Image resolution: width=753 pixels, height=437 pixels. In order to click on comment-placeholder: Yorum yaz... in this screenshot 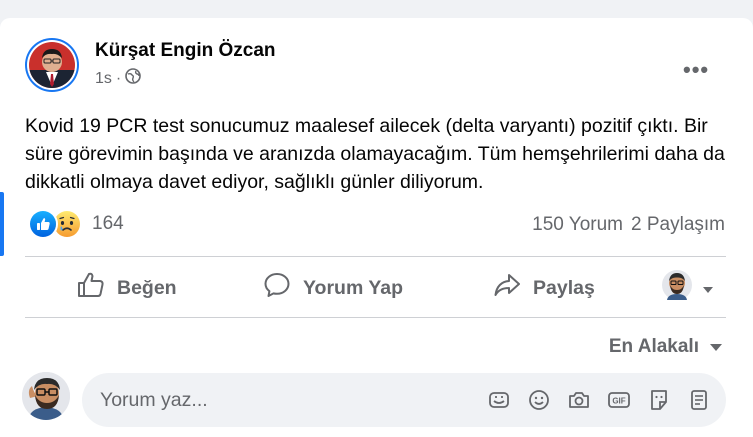, I will do `click(154, 400)`.